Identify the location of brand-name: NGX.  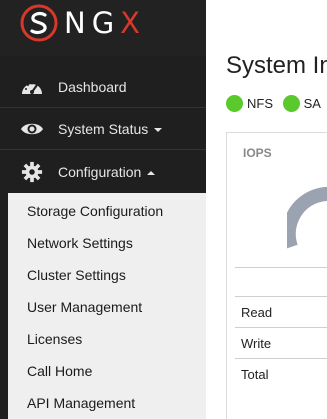
(105, 23).